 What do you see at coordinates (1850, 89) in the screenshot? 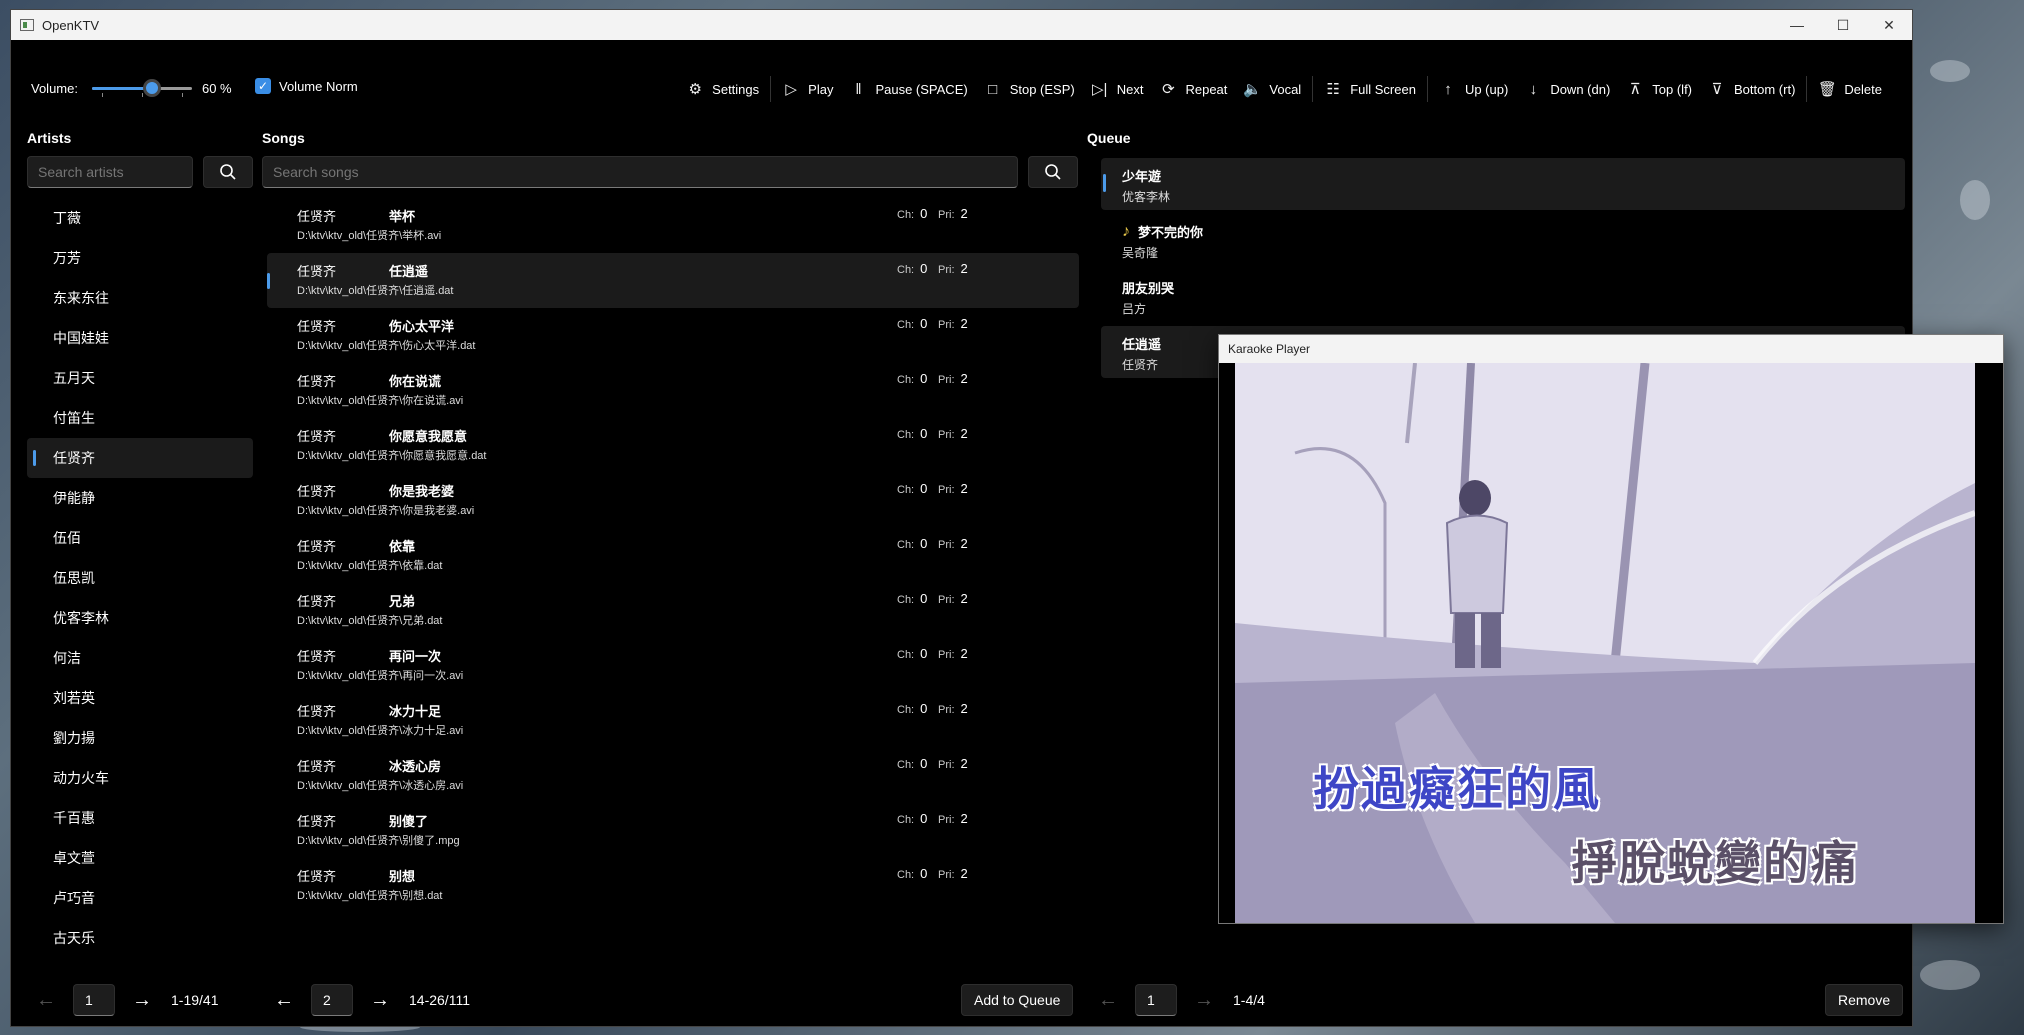
I see `delete-button: 🗑 Delete` at bounding box center [1850, 89].